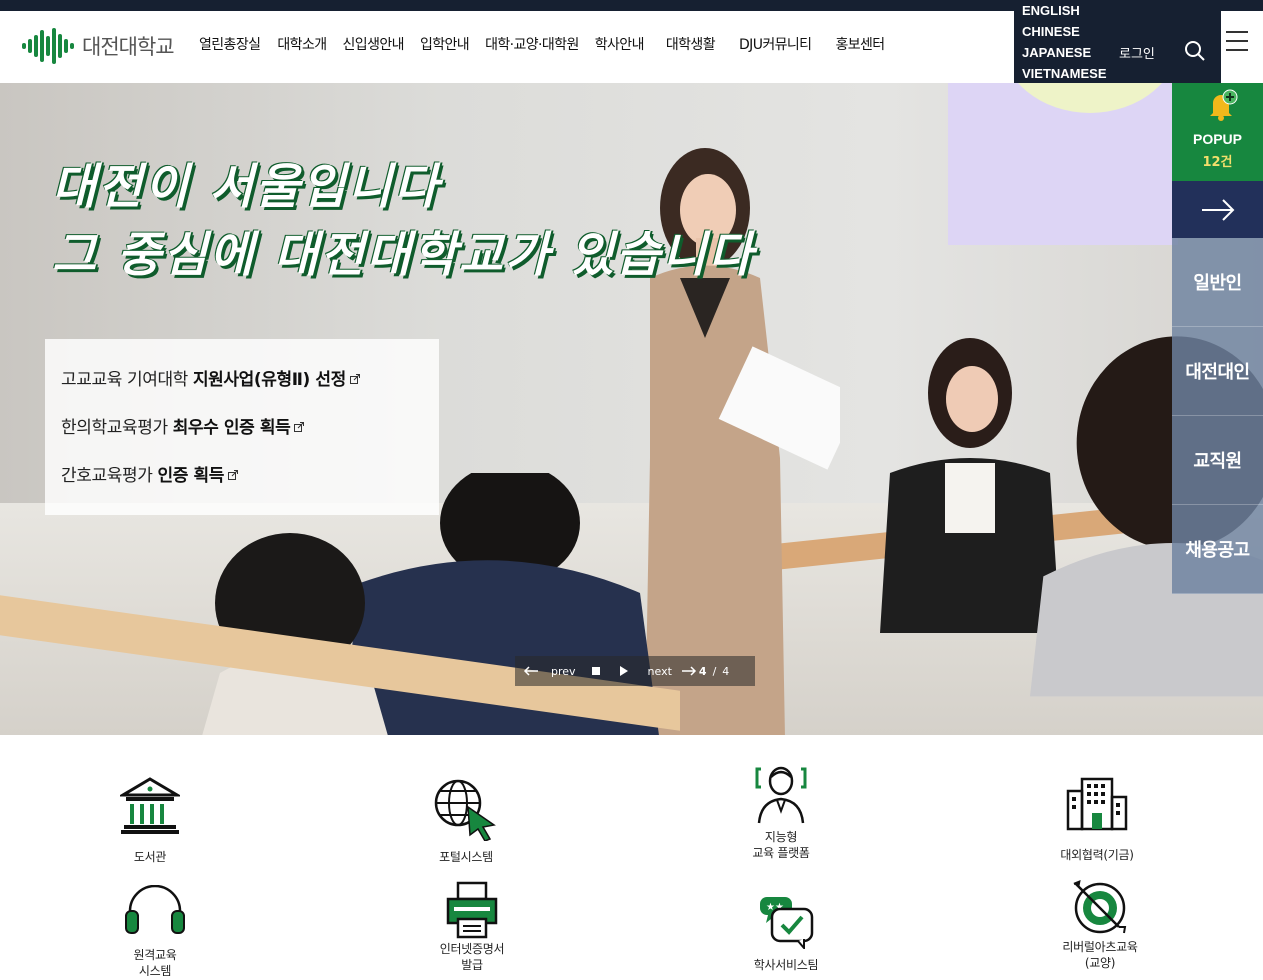  Describe the element at coordinates (1064, 73) in the screenshot. I see `lang-vietnamese: VIETNAMESE` at that location.